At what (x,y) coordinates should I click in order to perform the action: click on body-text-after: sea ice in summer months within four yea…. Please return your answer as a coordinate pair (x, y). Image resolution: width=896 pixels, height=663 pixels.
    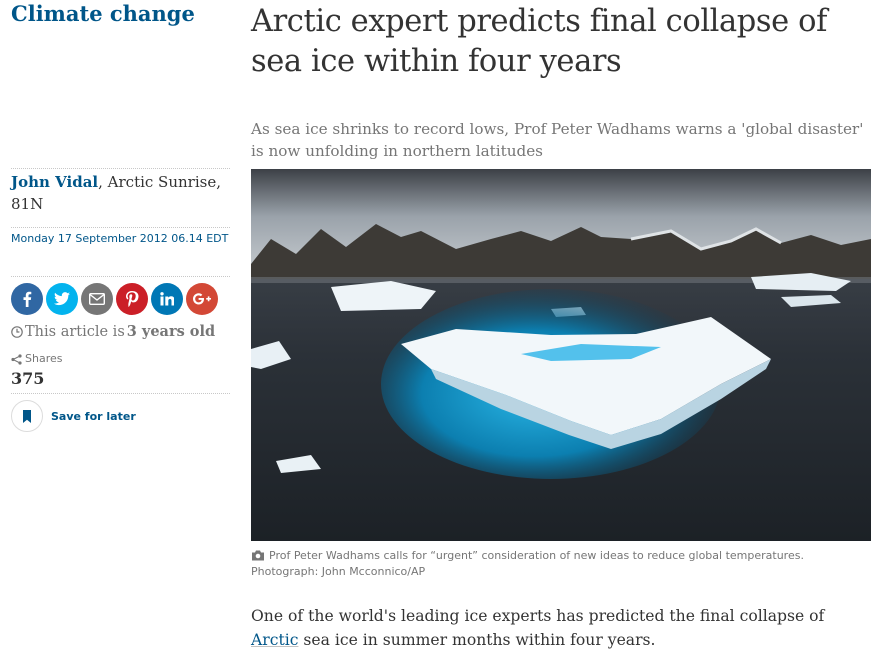
    Looking at the image, I should click on (477, 640).